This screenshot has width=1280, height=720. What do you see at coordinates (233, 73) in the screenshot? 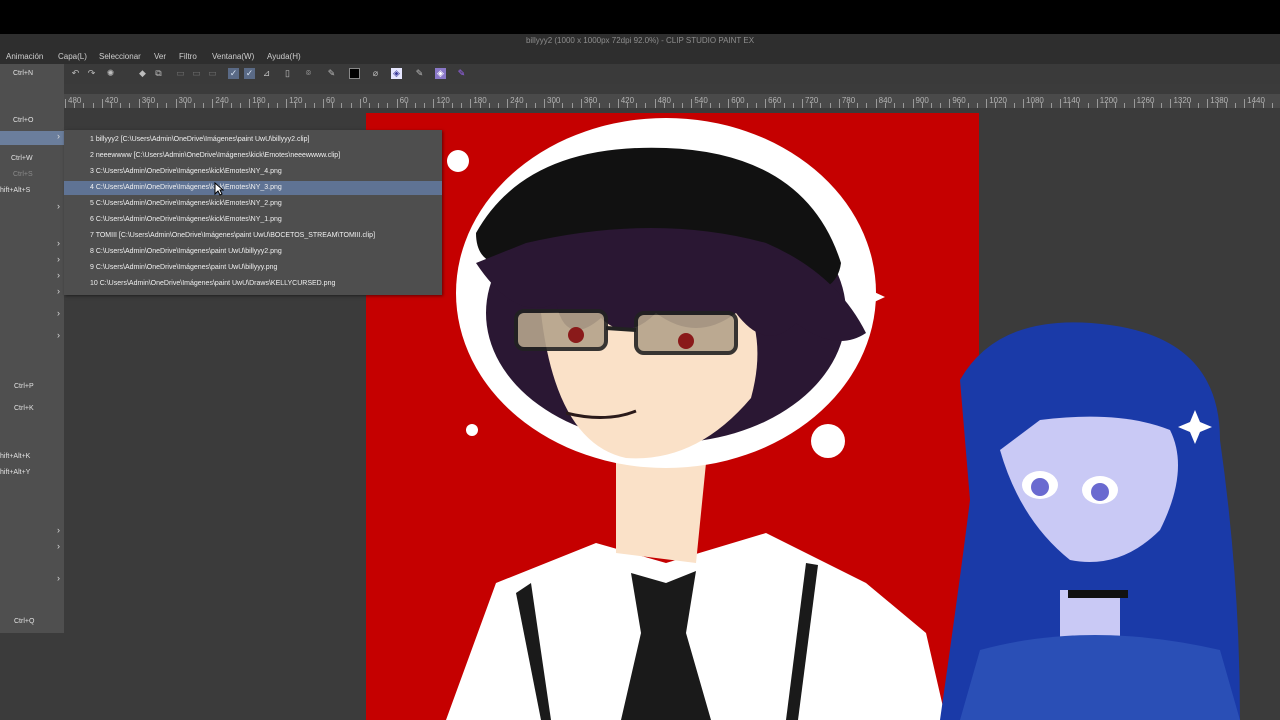
I see `pen-icon: ✓` at bounding box center [233, 73].